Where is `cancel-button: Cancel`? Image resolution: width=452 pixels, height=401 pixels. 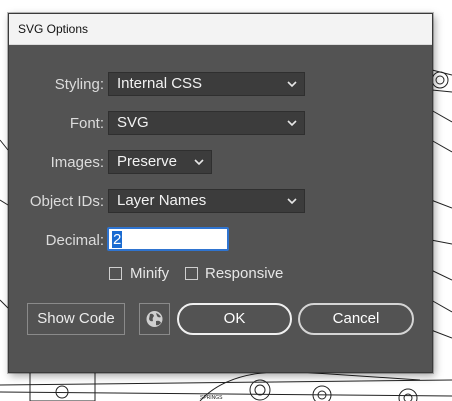 cancel-button: Cancel is located at coordinates (356, 319).